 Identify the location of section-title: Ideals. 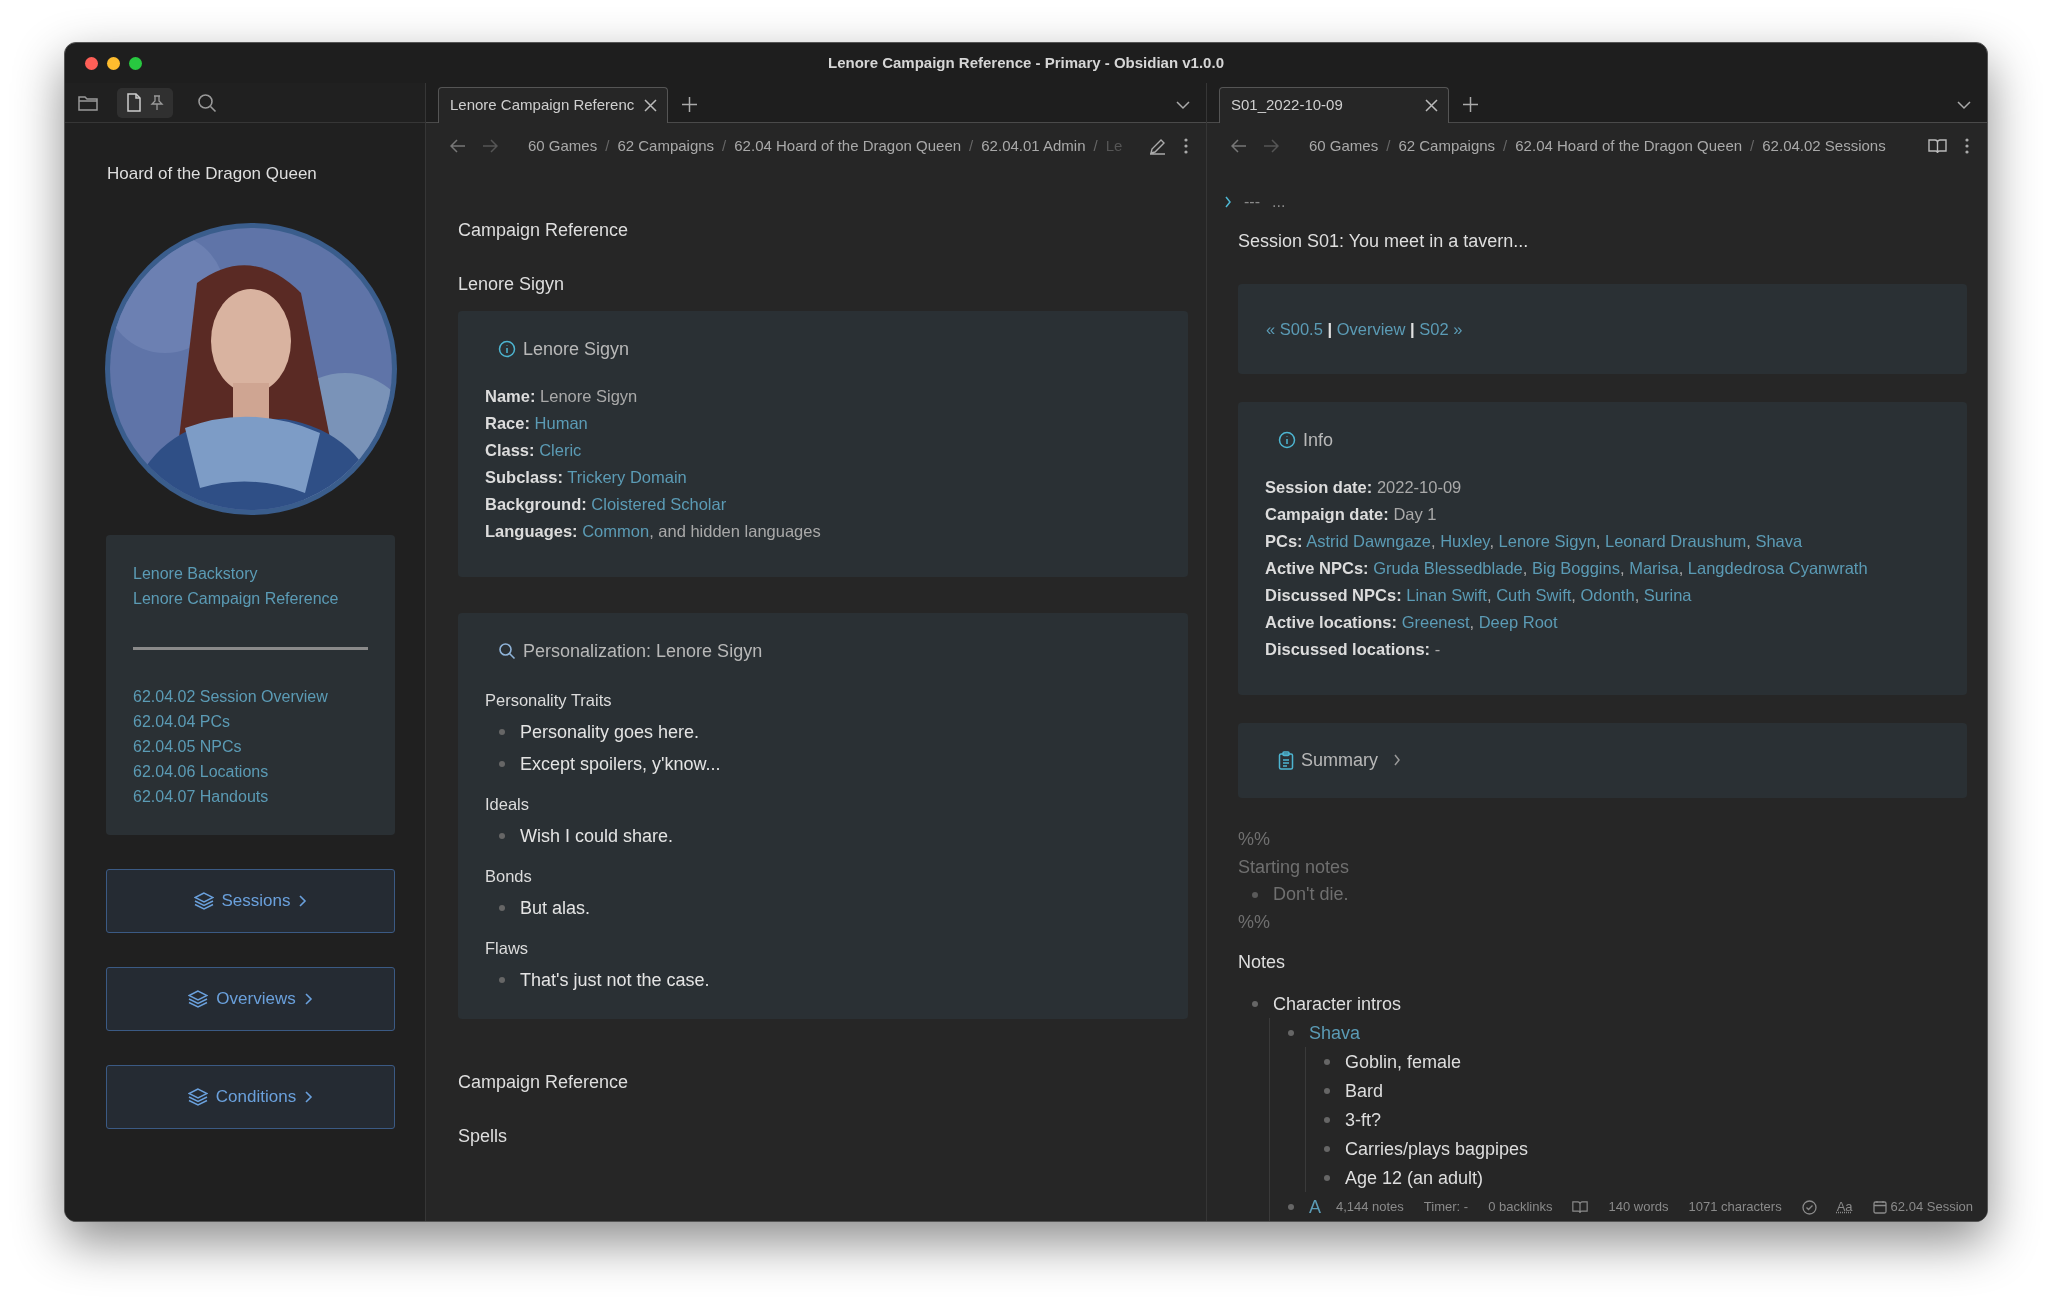
(507, 804).